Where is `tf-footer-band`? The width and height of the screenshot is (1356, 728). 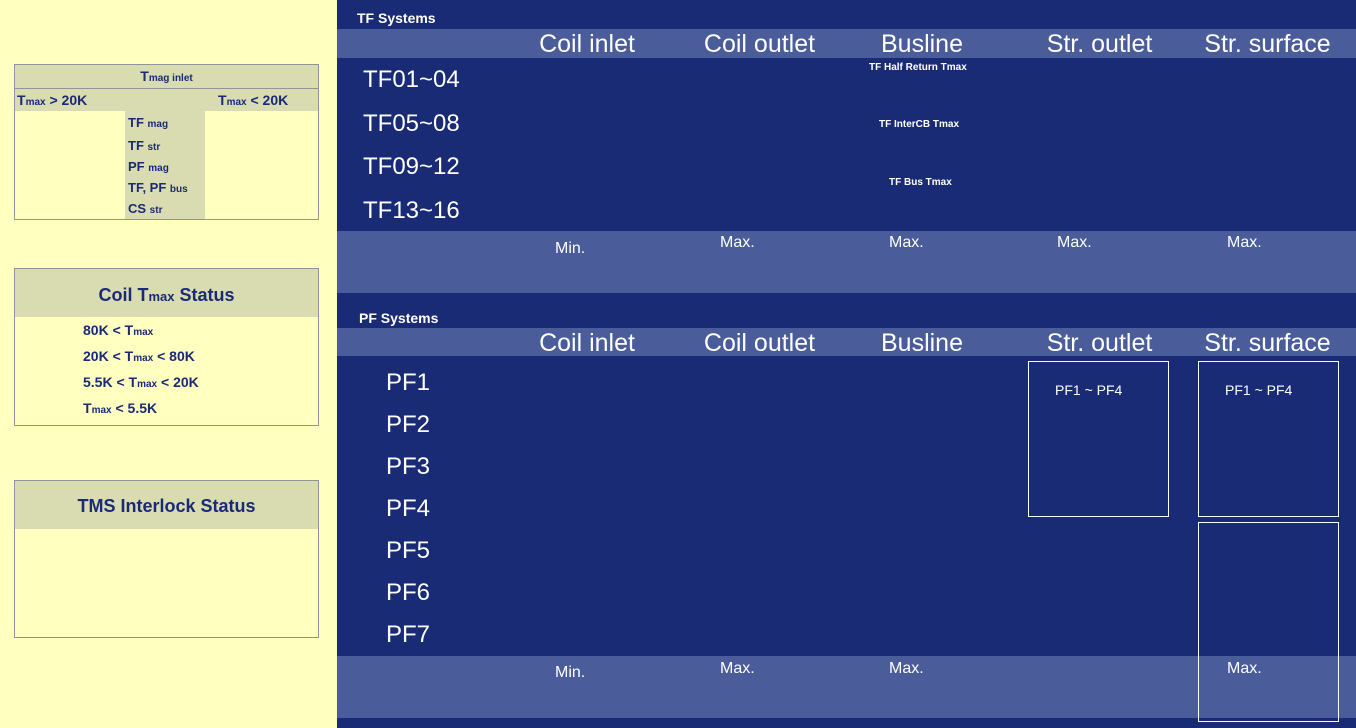
tf-footer-band is located at coordinates (846, 262).